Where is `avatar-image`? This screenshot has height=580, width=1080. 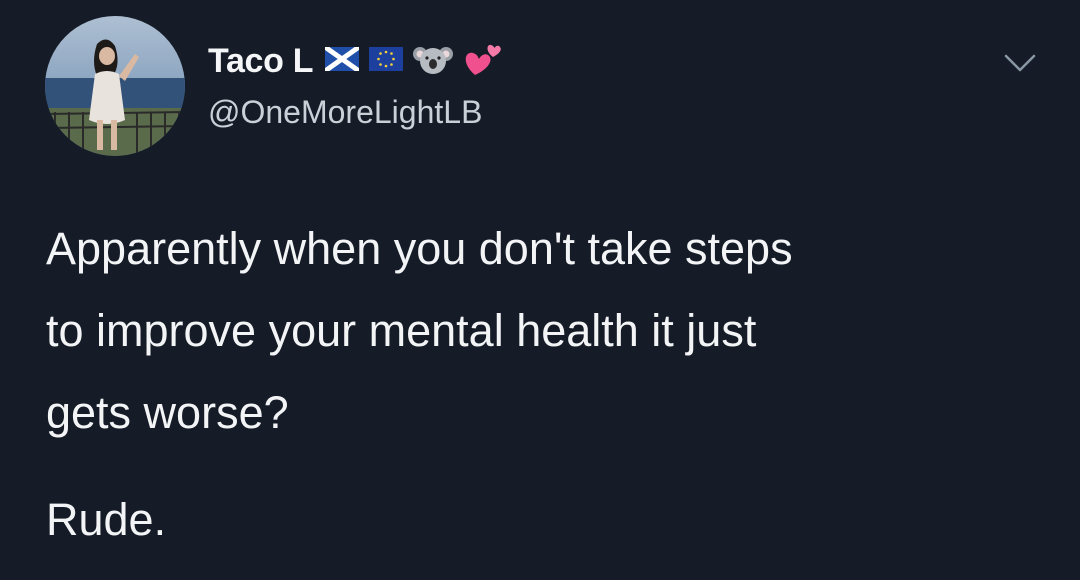 avatar-image is located at coordinates (115, 86).